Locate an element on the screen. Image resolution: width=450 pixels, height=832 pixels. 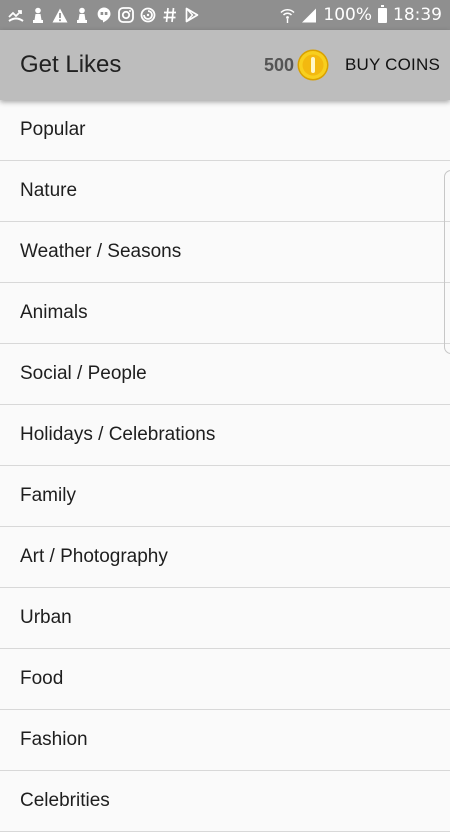
clock: 18:39 is located at coordinates (417, 15).